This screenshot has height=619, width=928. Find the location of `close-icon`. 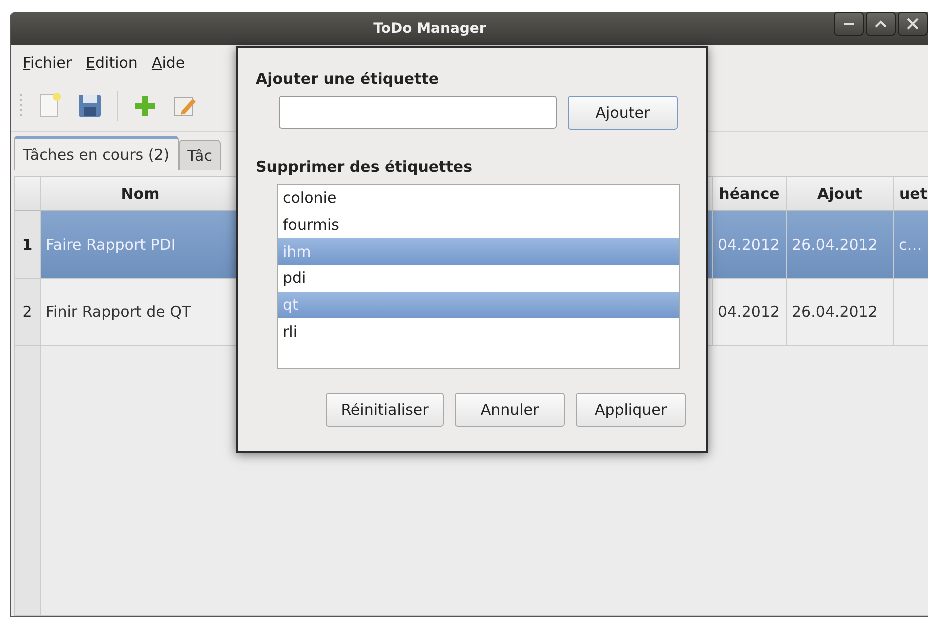

close-icon is located at coordinates (913, 24).